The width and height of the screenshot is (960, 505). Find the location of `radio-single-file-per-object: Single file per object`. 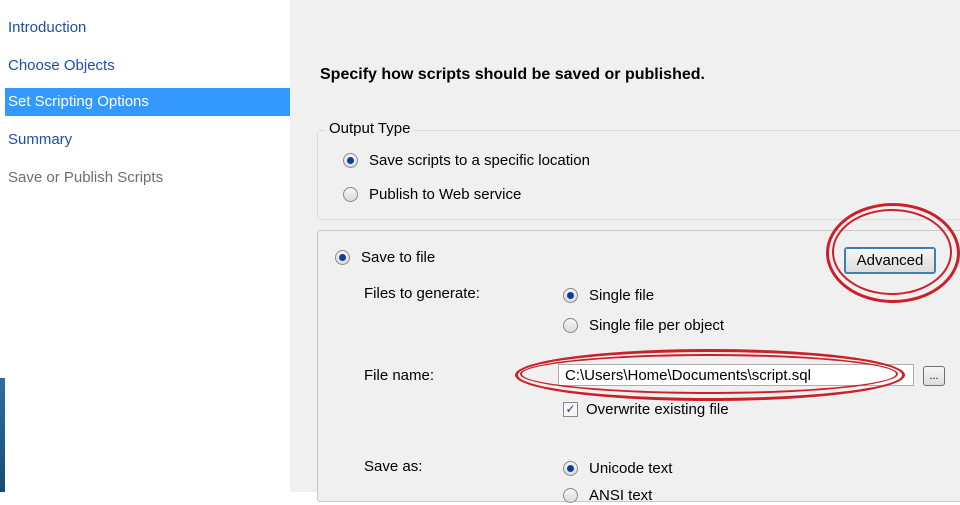

radio-single-file-per-object: Single file per object is located at coordinates (643, 325).